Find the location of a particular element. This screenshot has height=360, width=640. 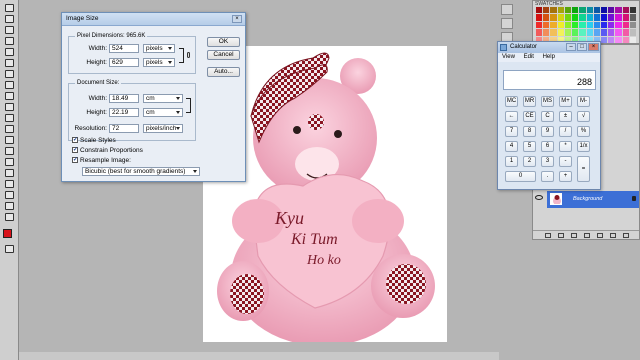

new-group-icon is located at coordinates (600, 235).